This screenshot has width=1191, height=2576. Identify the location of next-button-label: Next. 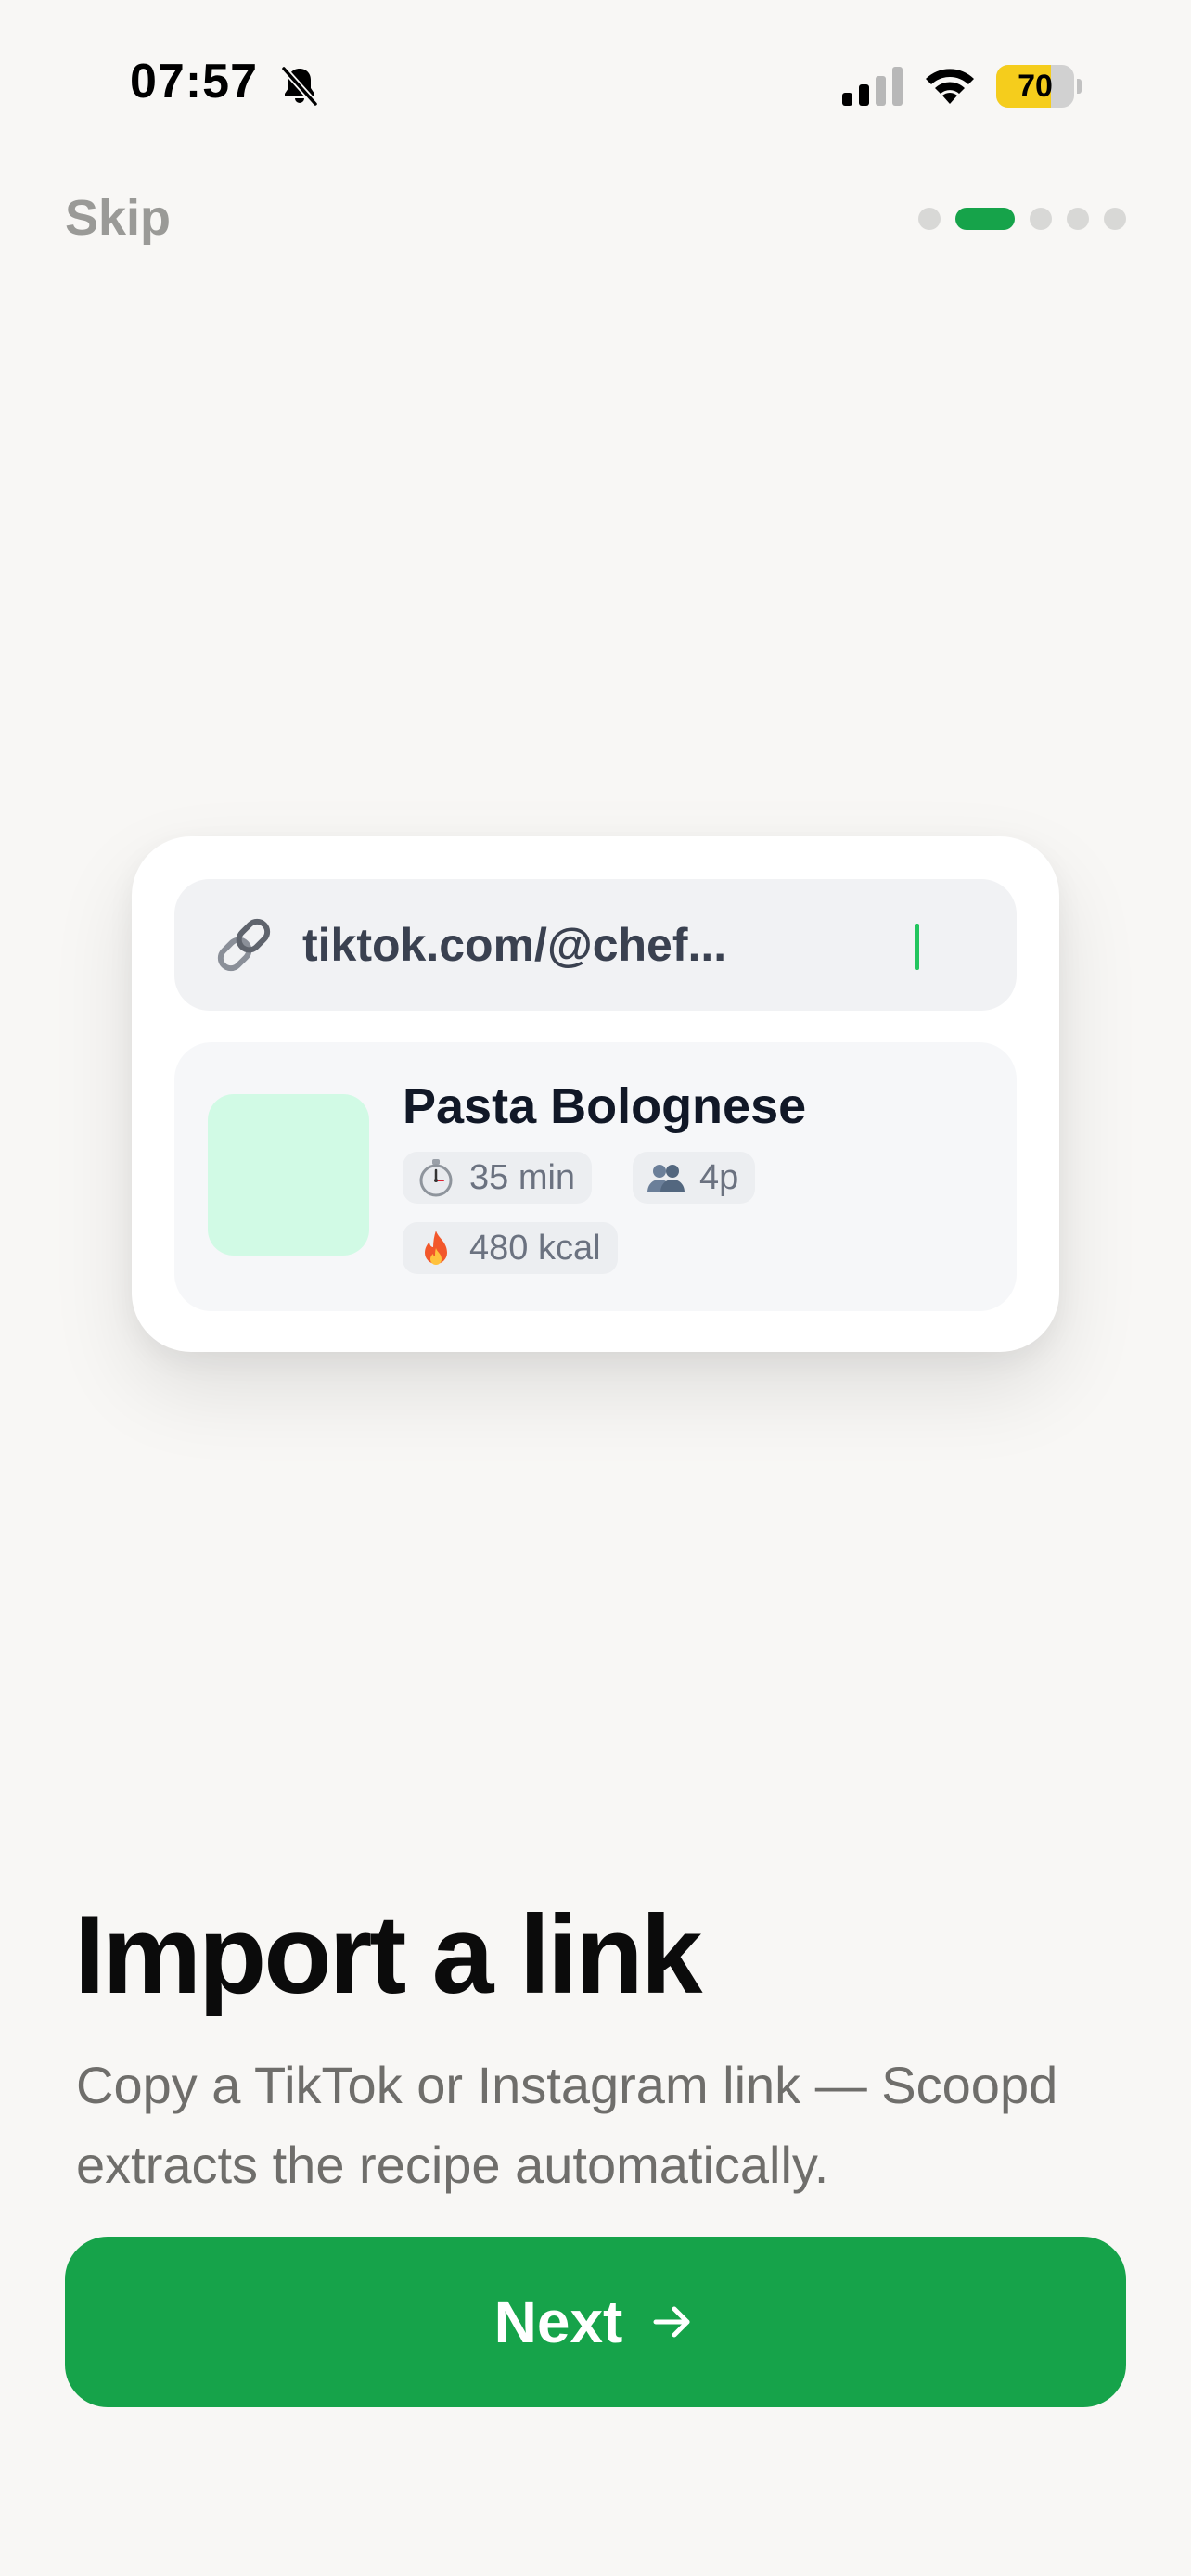
(558, 2322).